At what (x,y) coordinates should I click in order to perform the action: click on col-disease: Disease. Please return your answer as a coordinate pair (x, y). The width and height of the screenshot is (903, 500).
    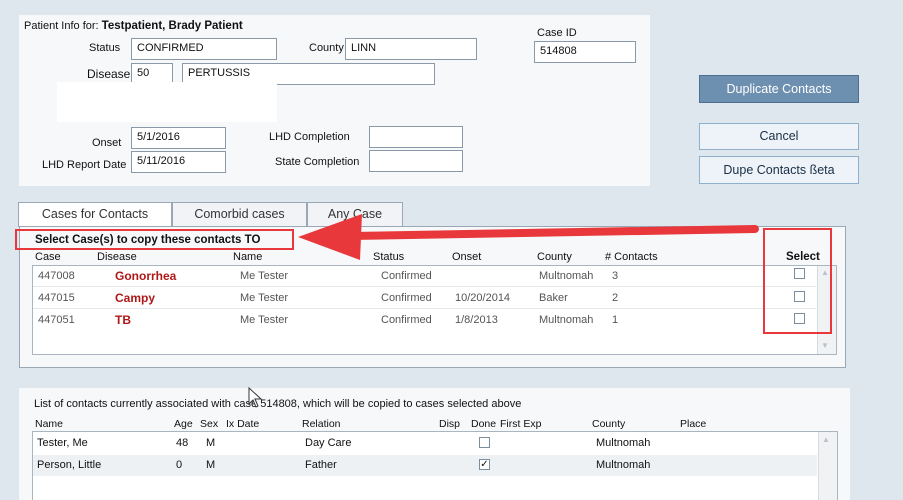
    Looking at the image, I should click on (117, 257).